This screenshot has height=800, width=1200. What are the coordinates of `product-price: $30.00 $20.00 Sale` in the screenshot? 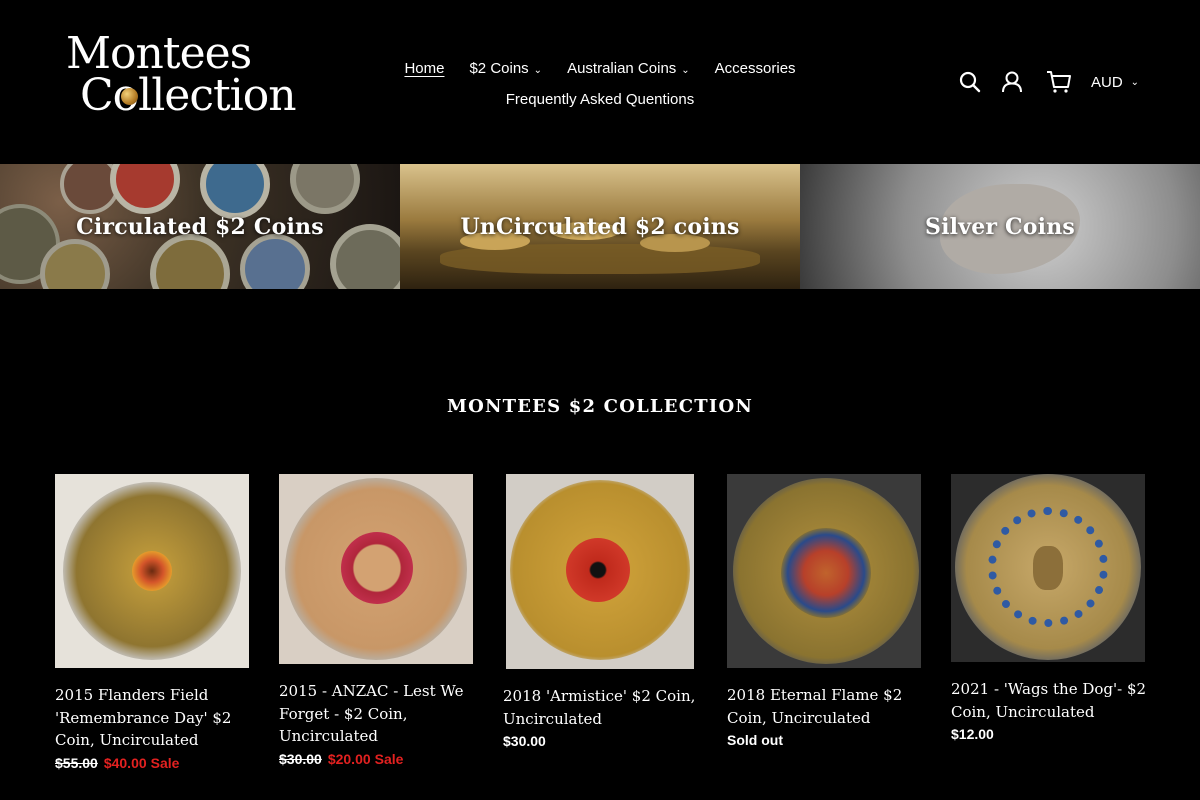 It's located at (377, 759).